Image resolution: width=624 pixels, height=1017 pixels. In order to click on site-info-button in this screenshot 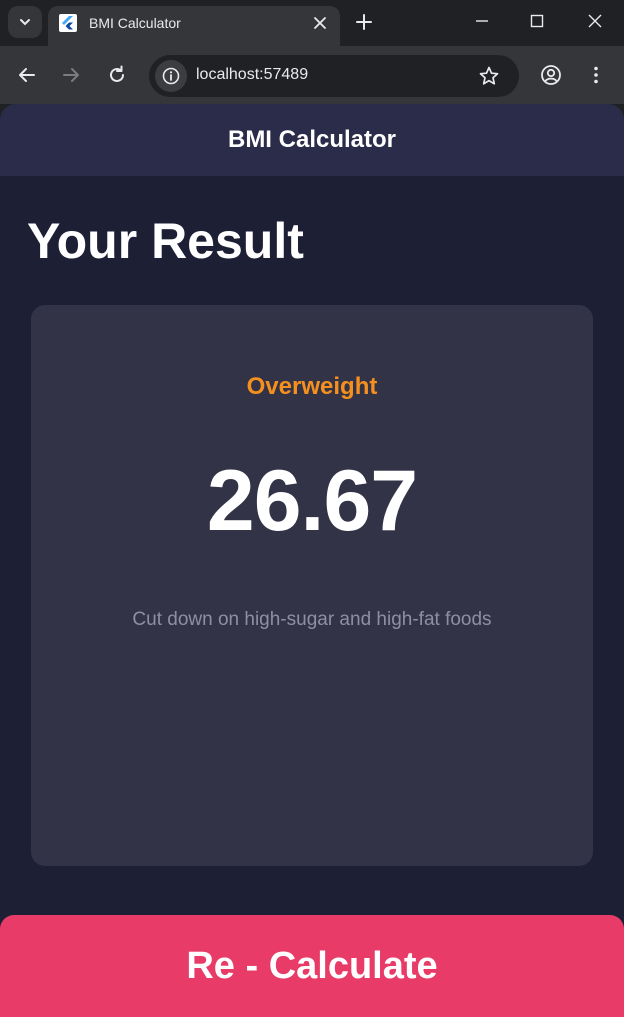, I will do `click(171, 76)`.